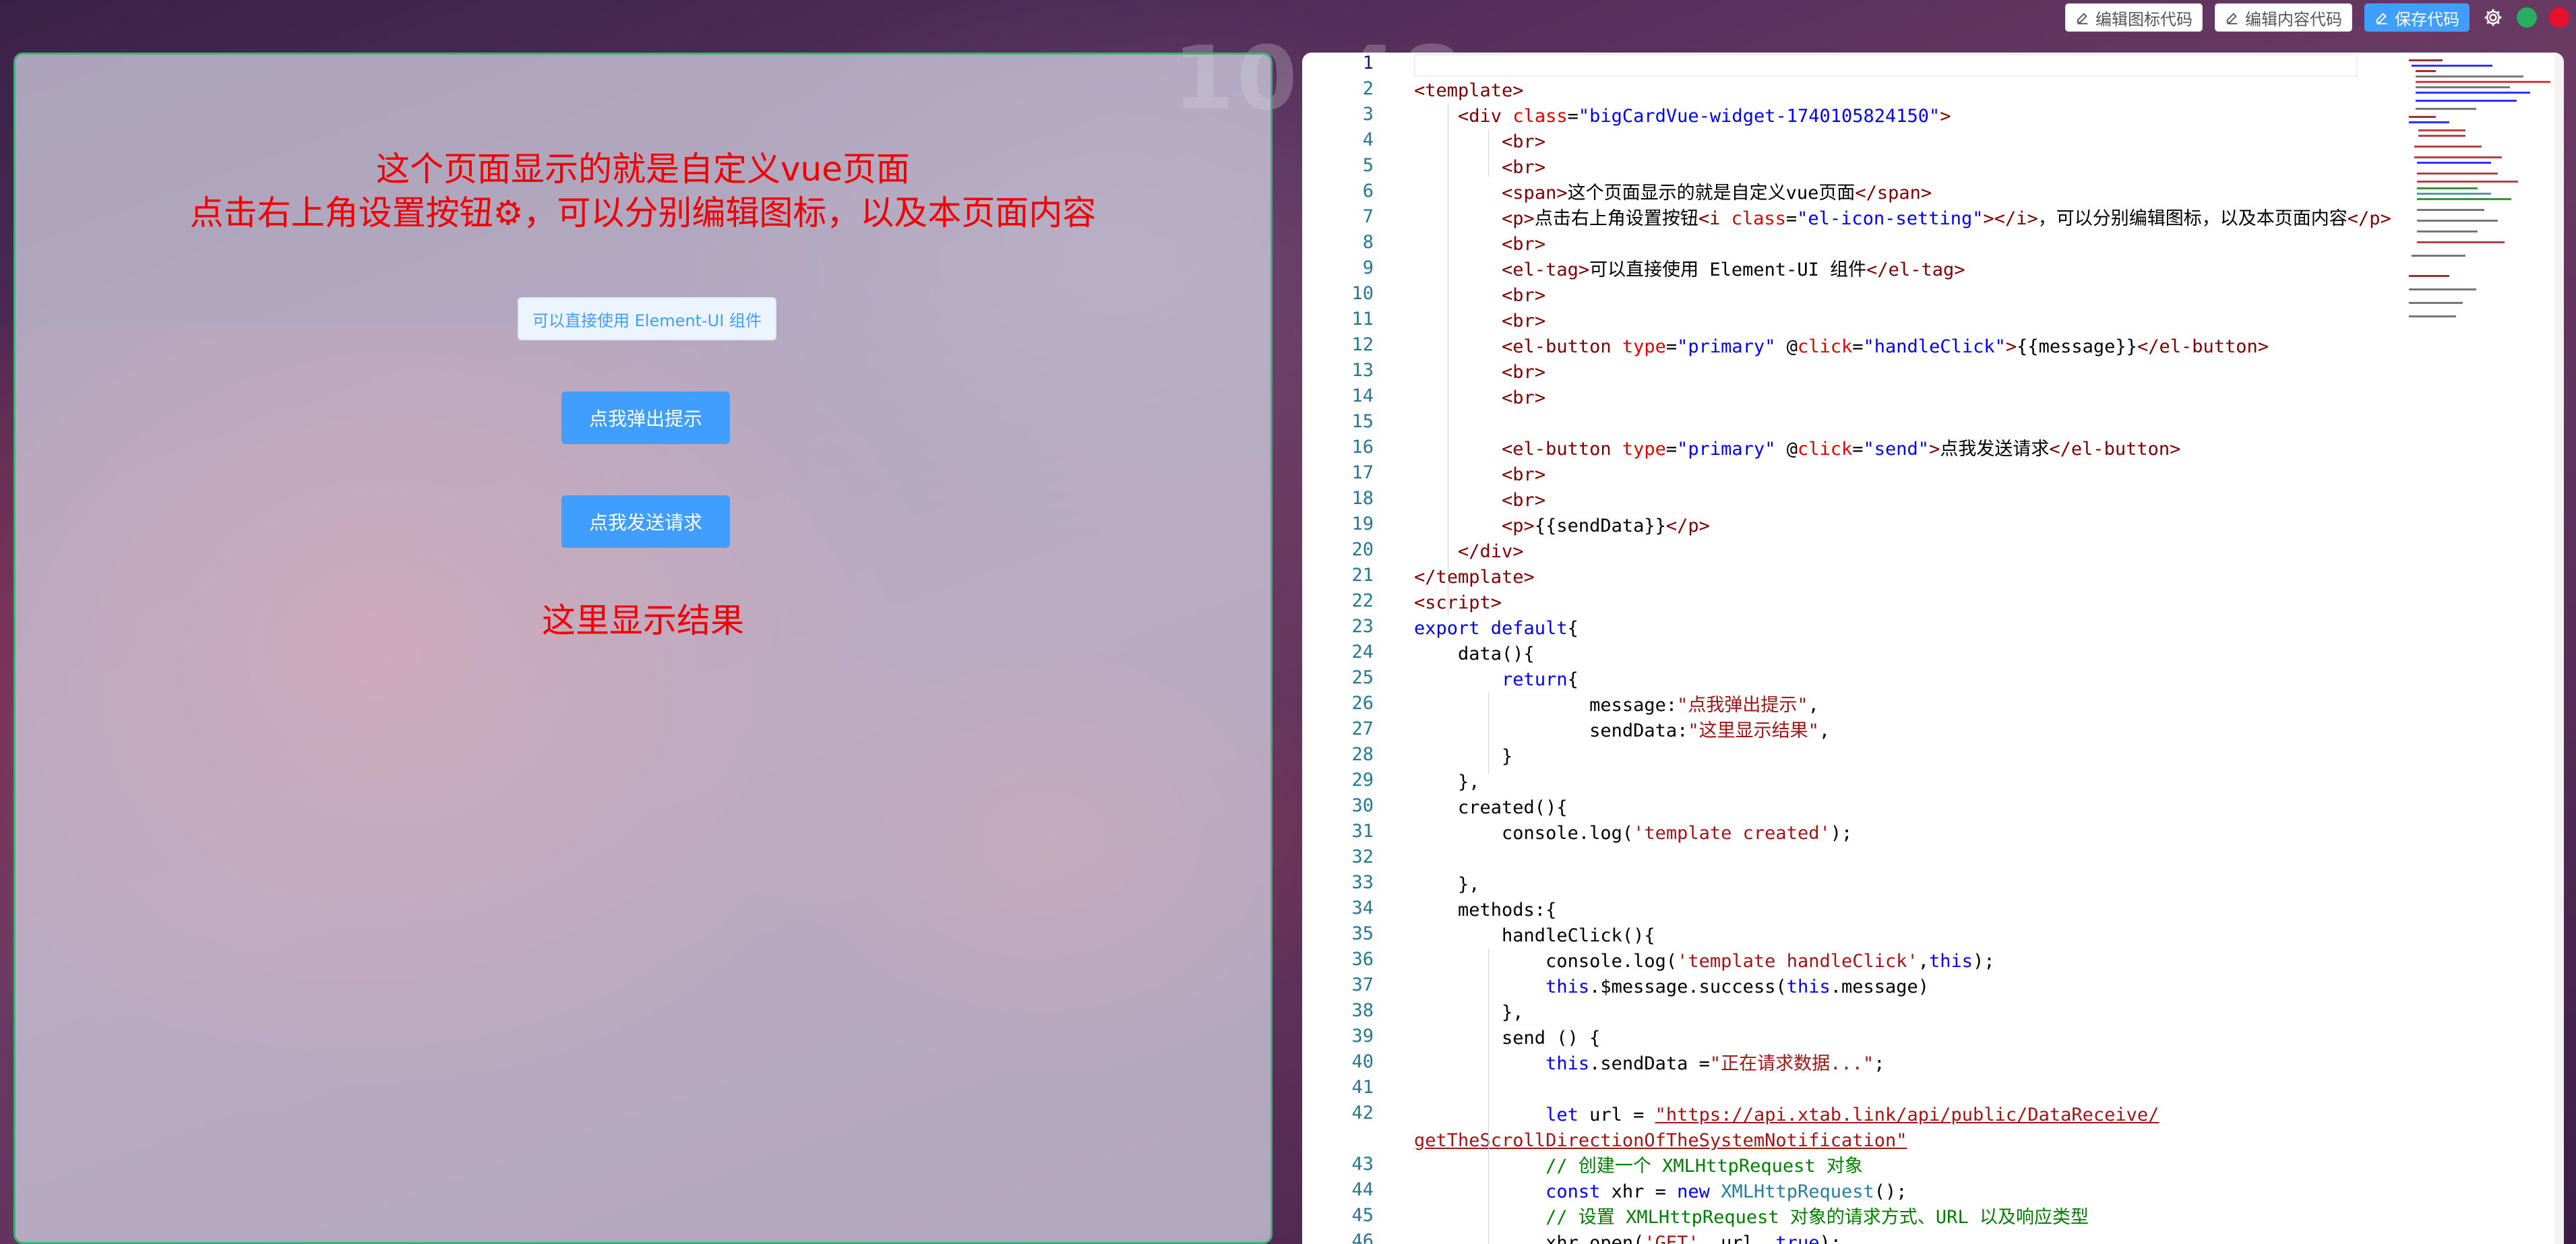 This screenshot has width=2576, height=1244. I want to click on line-number: 23, so click(1362, 626).